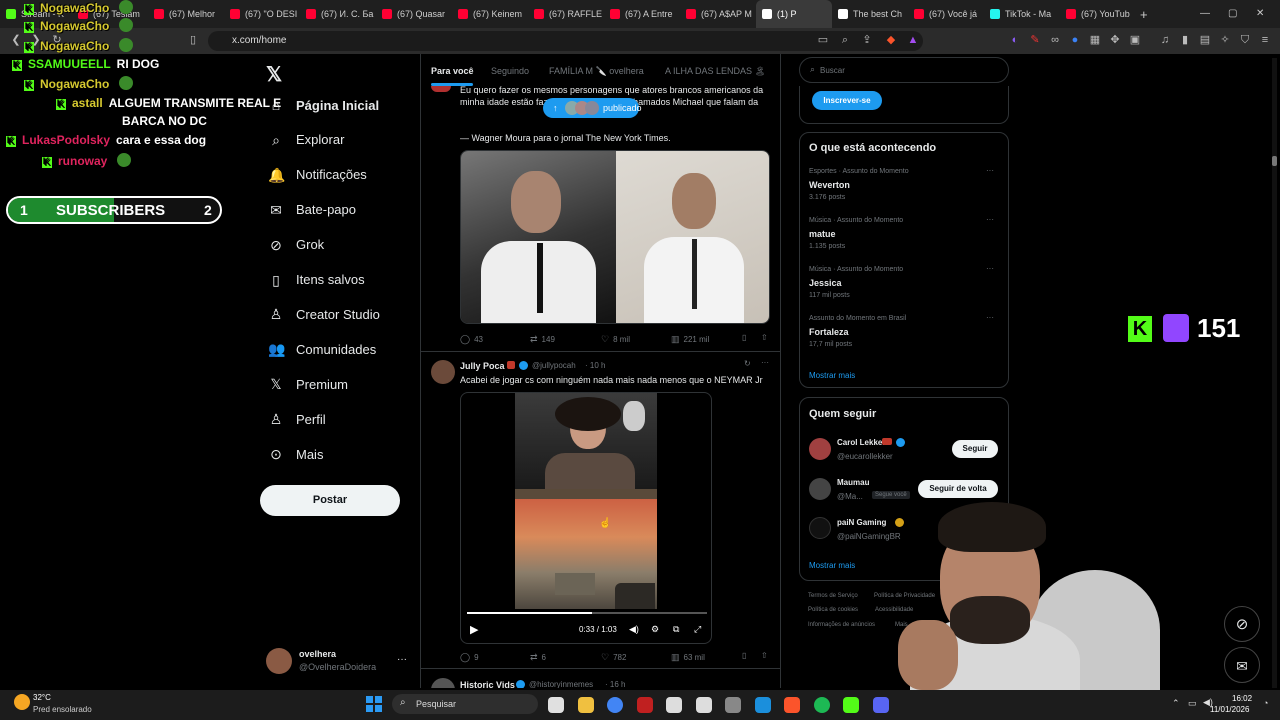 Image resolution: width=1280 pixels, height=720 pixels. Describe the element at coordinates (1205, 40) in the screenshot. I see `wallet-icon: ▤` at that location.